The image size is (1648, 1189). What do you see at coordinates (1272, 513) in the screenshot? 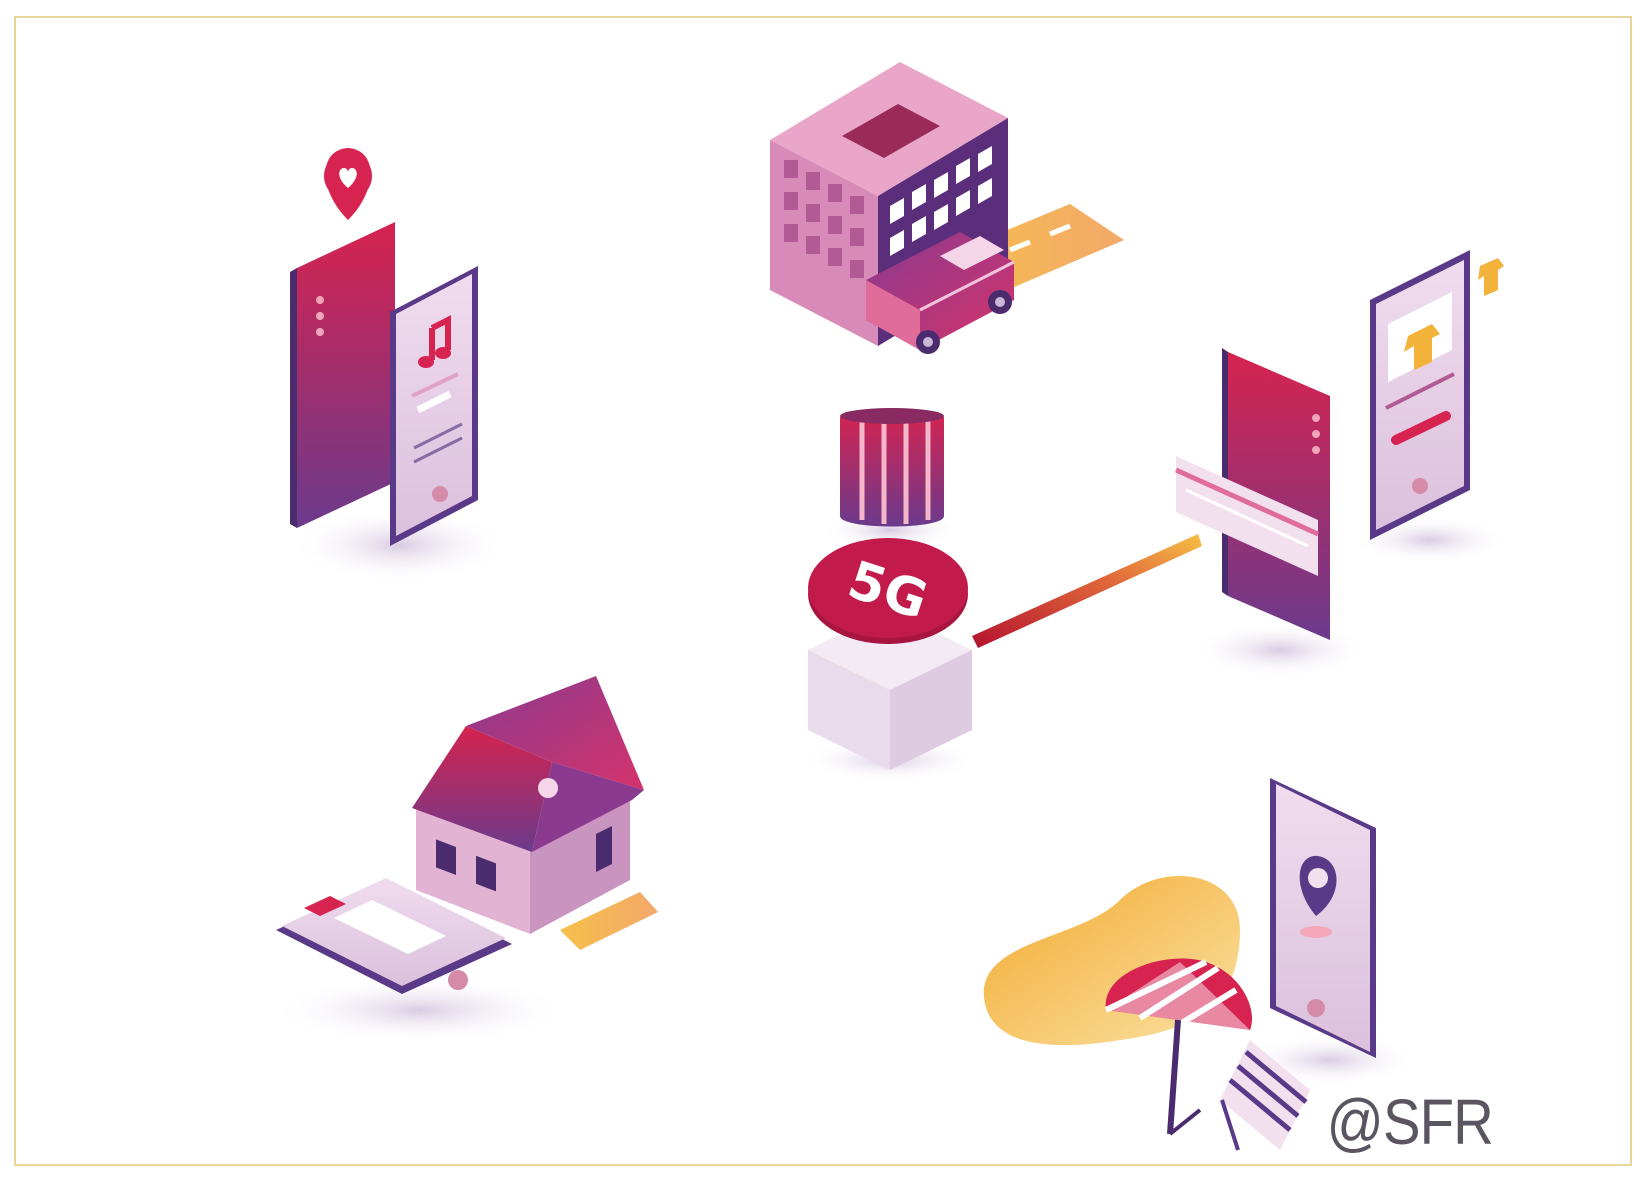
I see `payment-card-icon` at bounding box center [1272, 513].